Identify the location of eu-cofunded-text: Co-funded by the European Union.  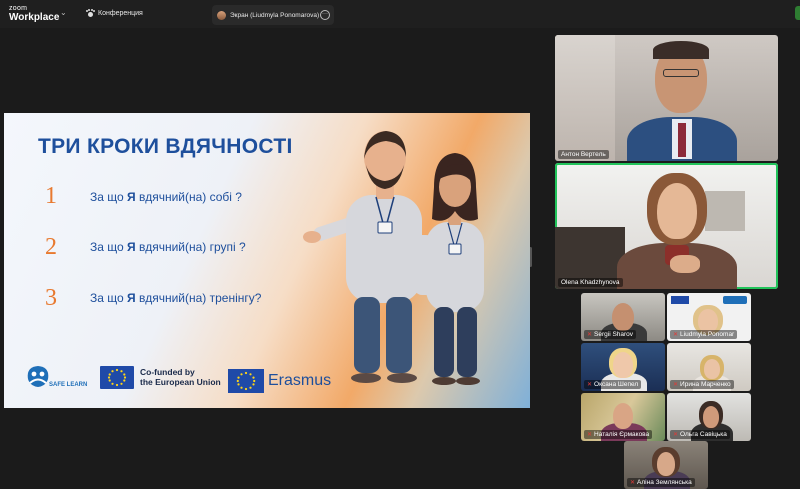
(180, 377).